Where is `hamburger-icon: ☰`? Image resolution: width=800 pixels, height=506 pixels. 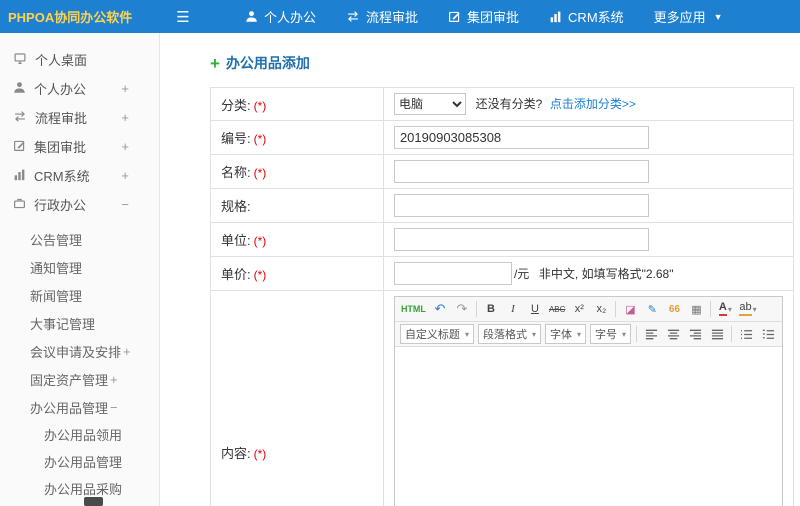
hamburger-icon: ☰ is located at coordinates (183, 17).